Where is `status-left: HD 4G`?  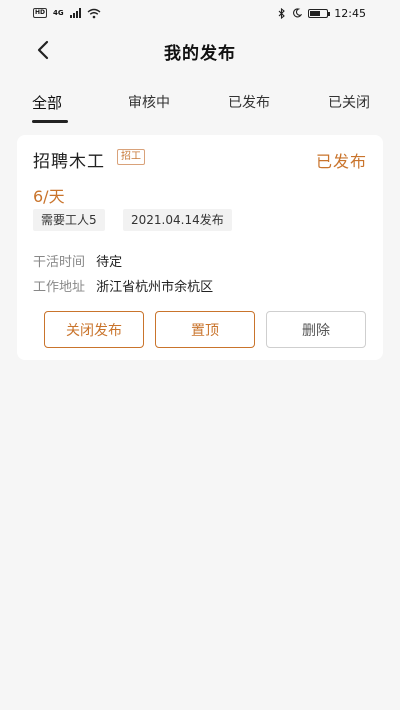 status-left: HD 4G is located at coordinates (67, 13).